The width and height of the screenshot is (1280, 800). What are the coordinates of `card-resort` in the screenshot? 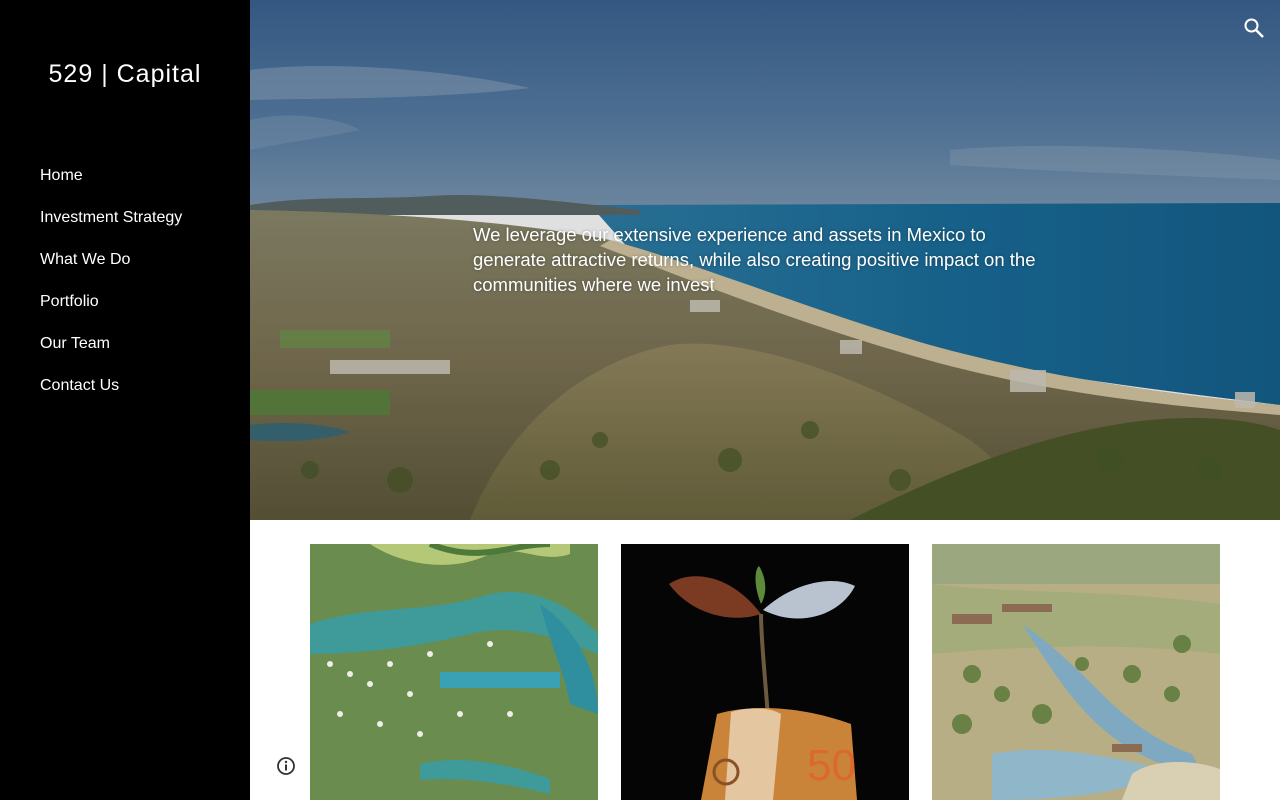 It's located at (1076, 672).